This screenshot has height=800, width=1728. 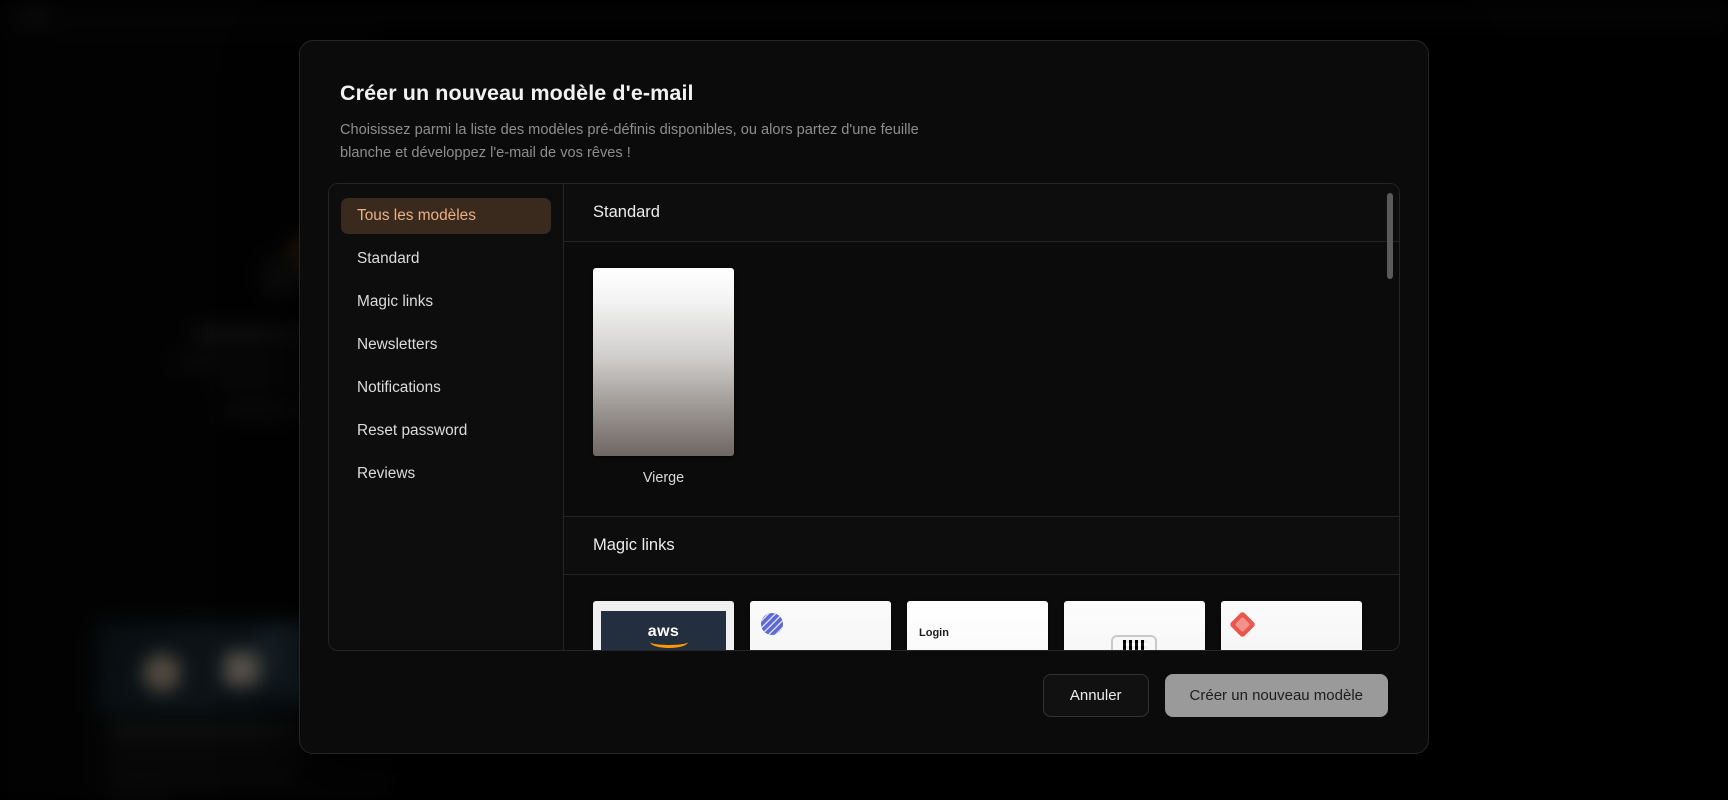 What do you see at coordinates (668, 635) in the screenshot?
I see `aws-logo-icon: aws` at bounding box center [668, 635].